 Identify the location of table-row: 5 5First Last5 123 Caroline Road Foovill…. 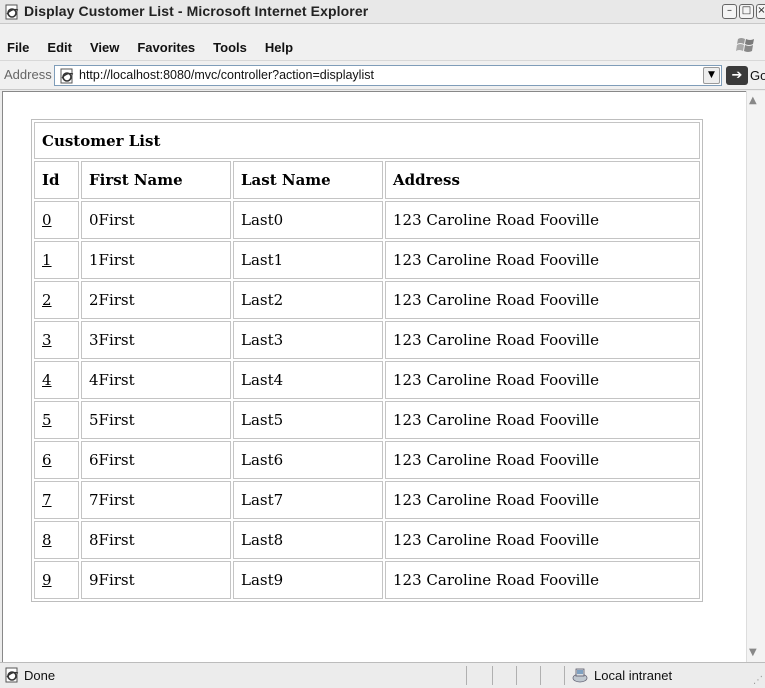
(367, 420).